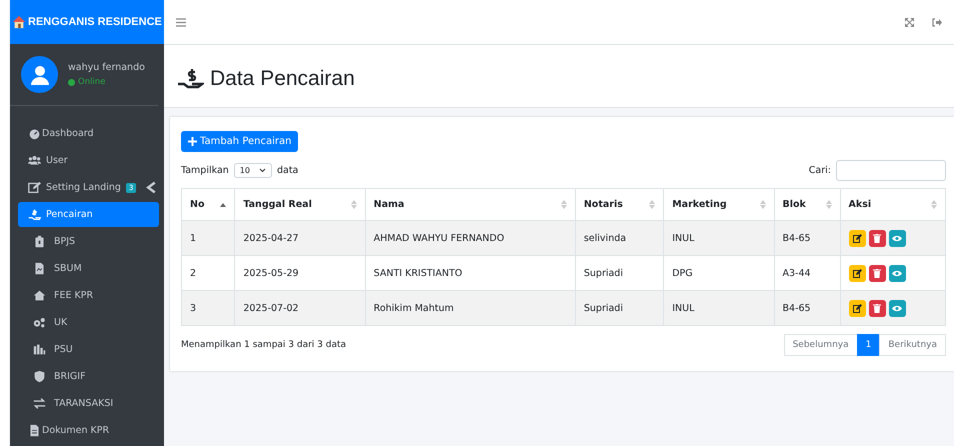  I want to click on page-title: Data Pencairan, so click(282, 79).